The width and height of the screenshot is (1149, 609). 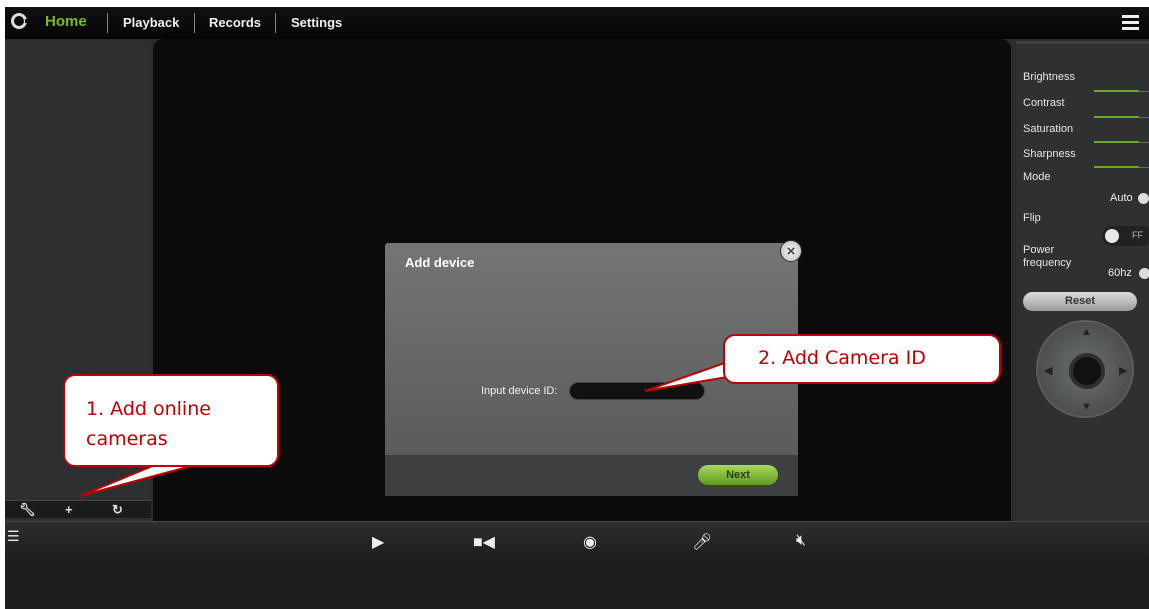 What do you see at coordinates (137, 480) in the screenshot?
I see `callout-1-tail` at bounding box center [137, 480].